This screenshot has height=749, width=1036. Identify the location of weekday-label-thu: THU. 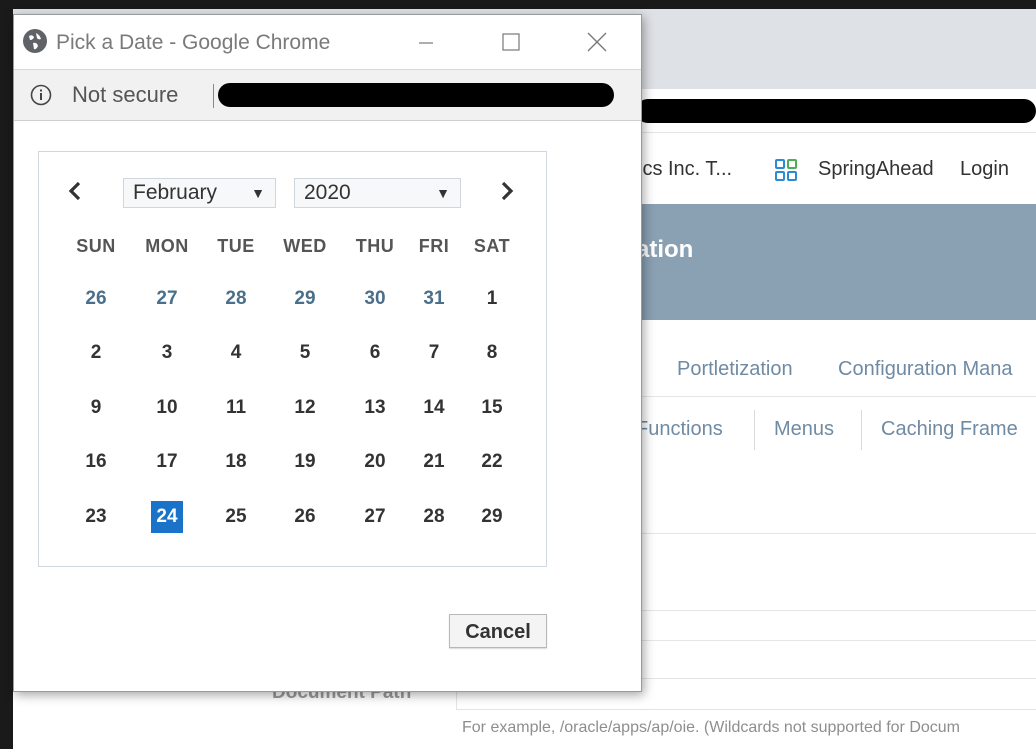
(375, 246).